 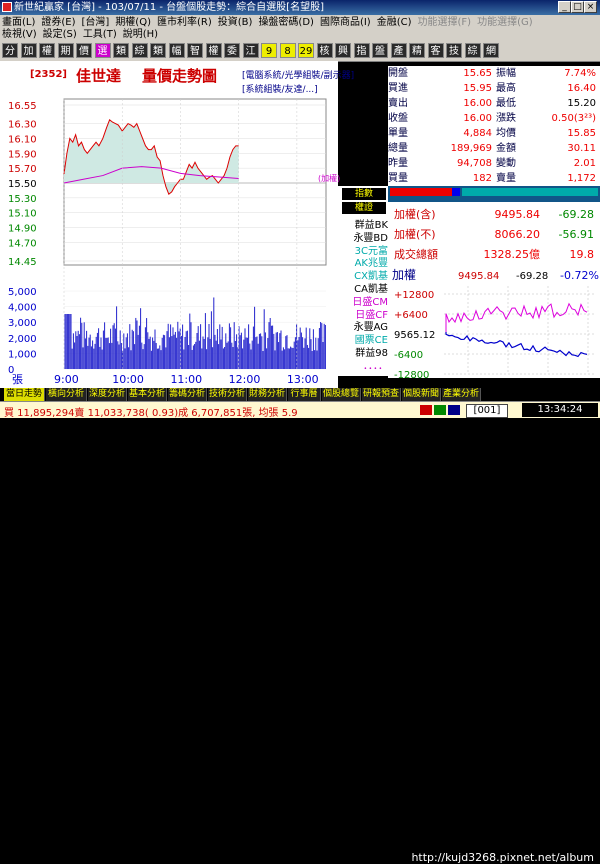 What do you see at coordinates (18, 22) in the screenshot?
I see `menu-item: 畫面(L)` at bounding box center [18, 22].